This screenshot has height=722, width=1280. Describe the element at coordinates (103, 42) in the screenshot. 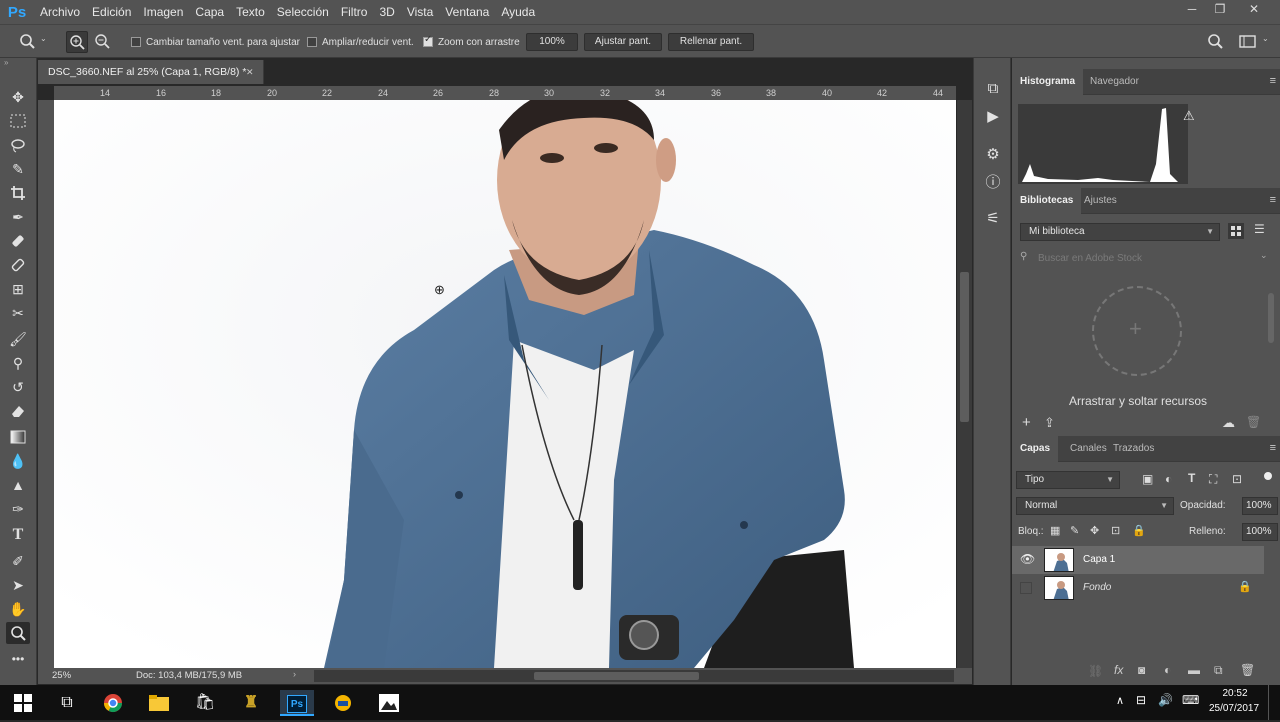

I see `zoom-out-button` at that location.